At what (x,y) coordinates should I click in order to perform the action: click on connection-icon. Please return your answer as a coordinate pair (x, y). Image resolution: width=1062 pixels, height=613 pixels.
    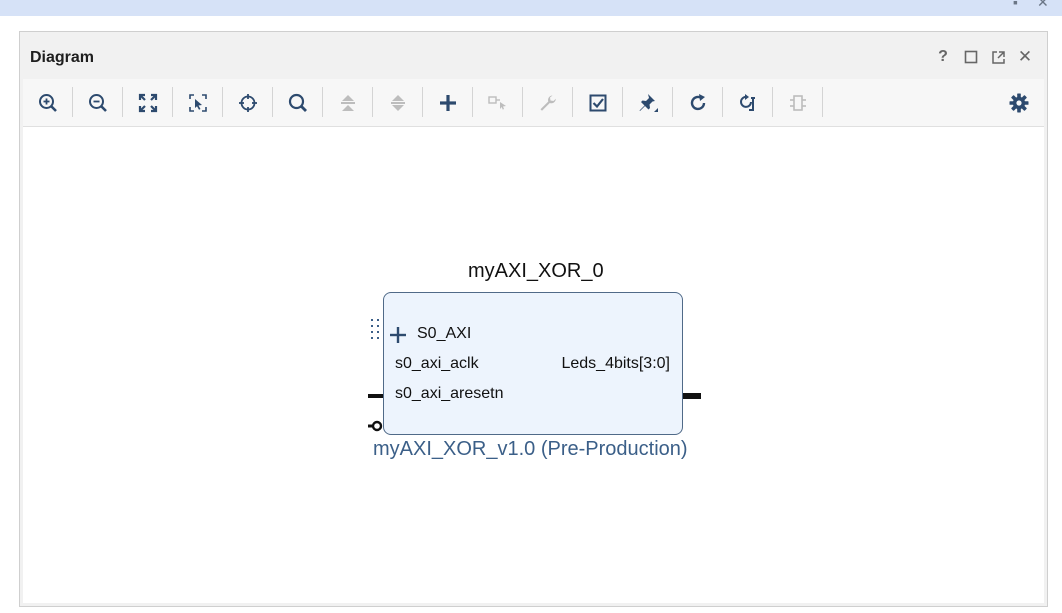
    Looking at the image, I should click on (497, 103).